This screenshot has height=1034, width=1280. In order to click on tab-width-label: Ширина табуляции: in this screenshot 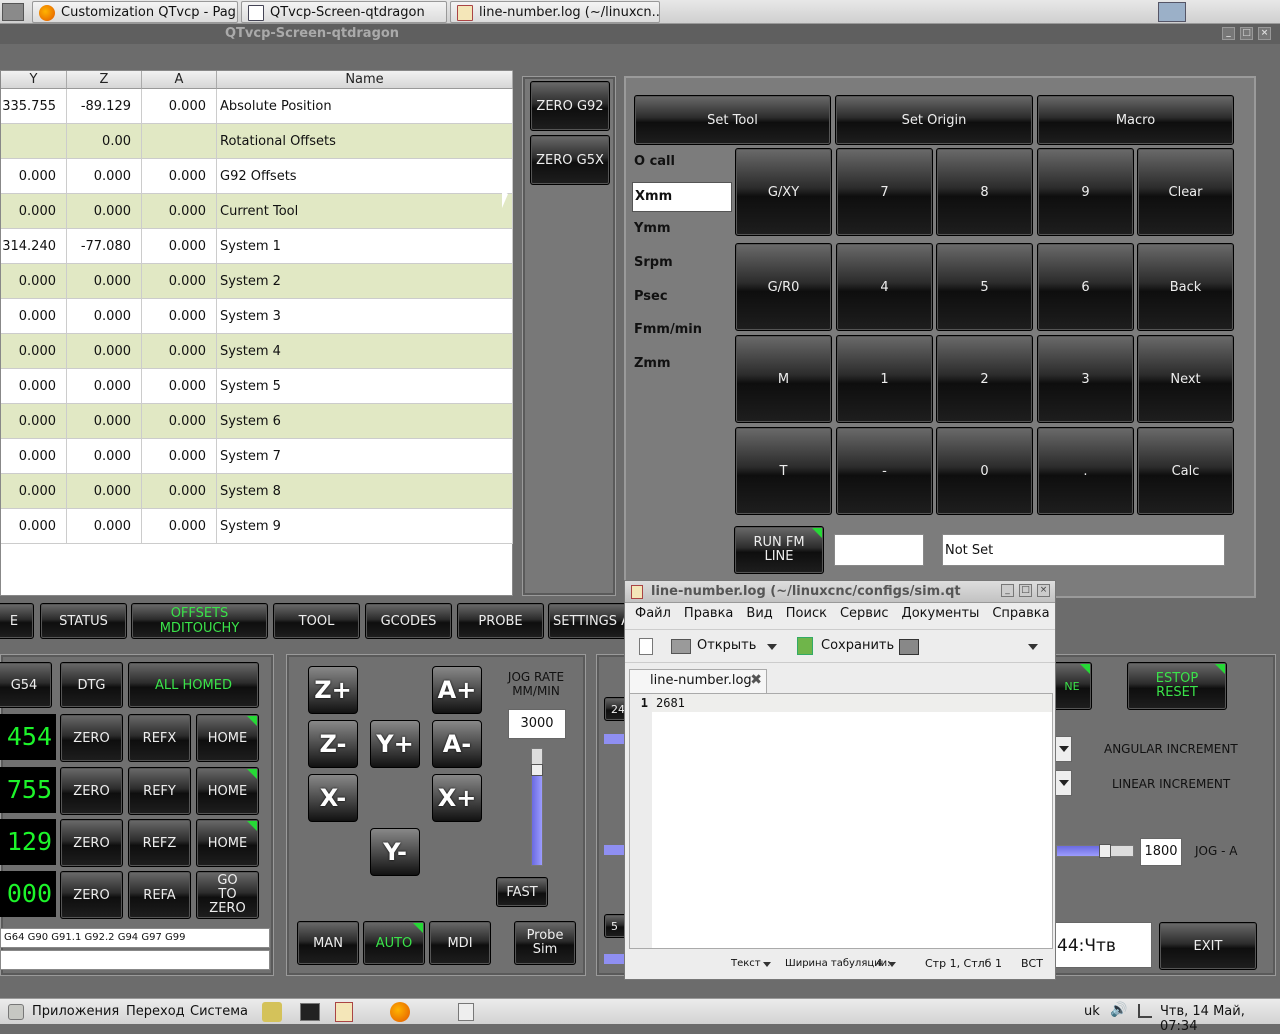, I will do `click(838, 963)`.